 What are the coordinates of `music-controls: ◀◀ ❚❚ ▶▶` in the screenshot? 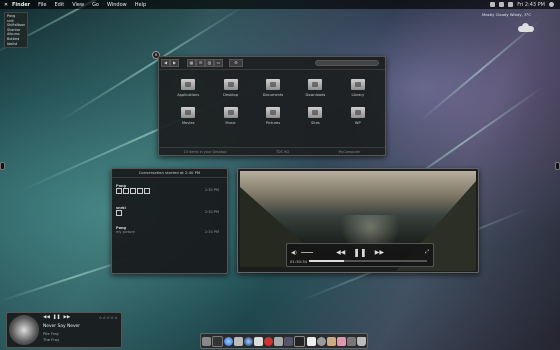 It's located at (56, 317).